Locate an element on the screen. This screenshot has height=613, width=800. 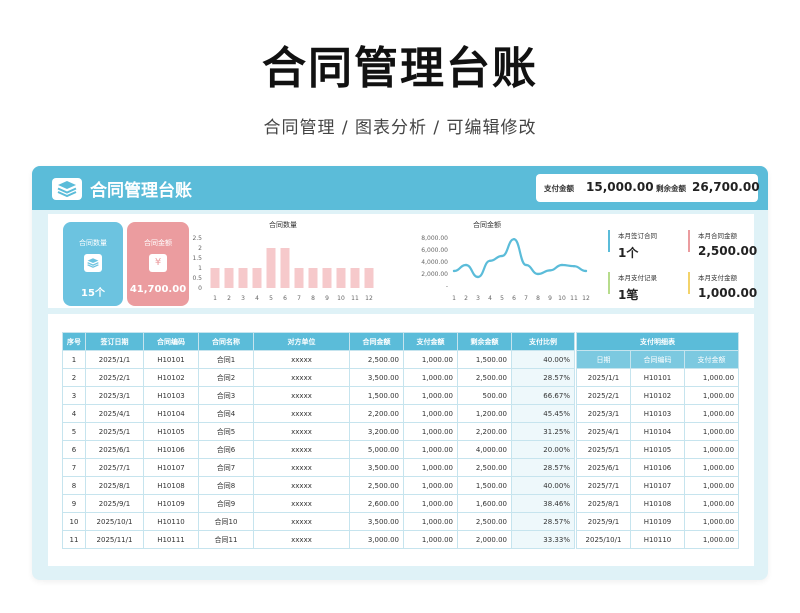
table-row: 2025/4/1 H10104 1,000.00 is located at coordinates (658, 431).